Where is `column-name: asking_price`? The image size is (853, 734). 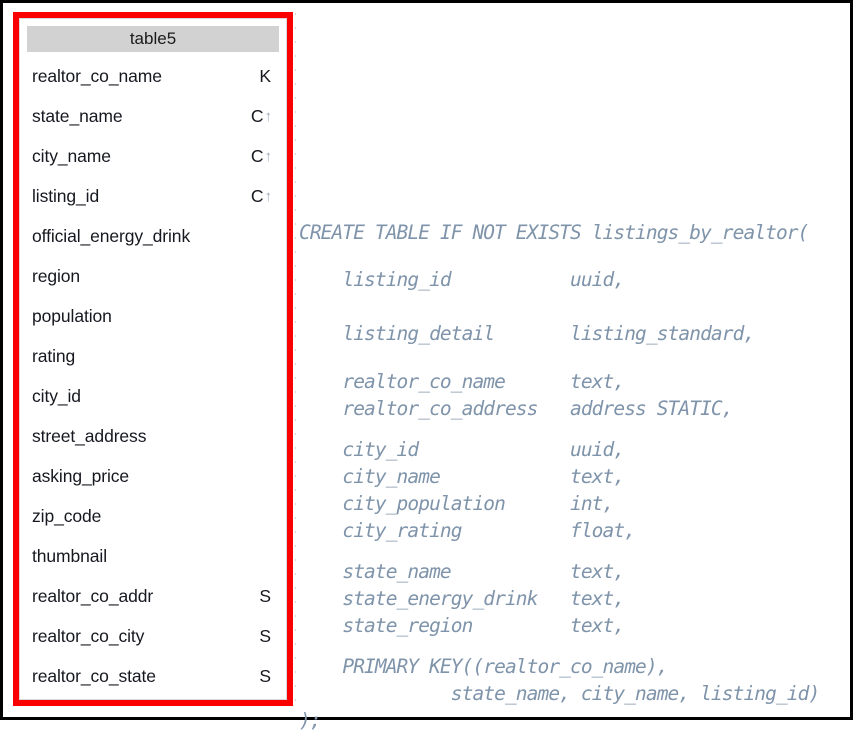 column-name: asking_price is located at coordinates (81, 476).